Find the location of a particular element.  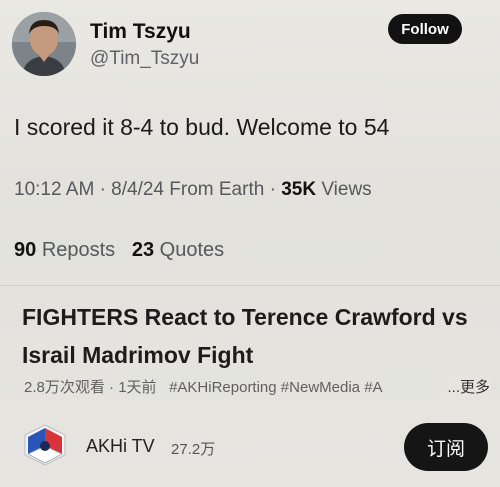

tweet-meta: 10:12 AM · 8/4/24 From Earth · 35K Views is located at coordinates (193, 190).